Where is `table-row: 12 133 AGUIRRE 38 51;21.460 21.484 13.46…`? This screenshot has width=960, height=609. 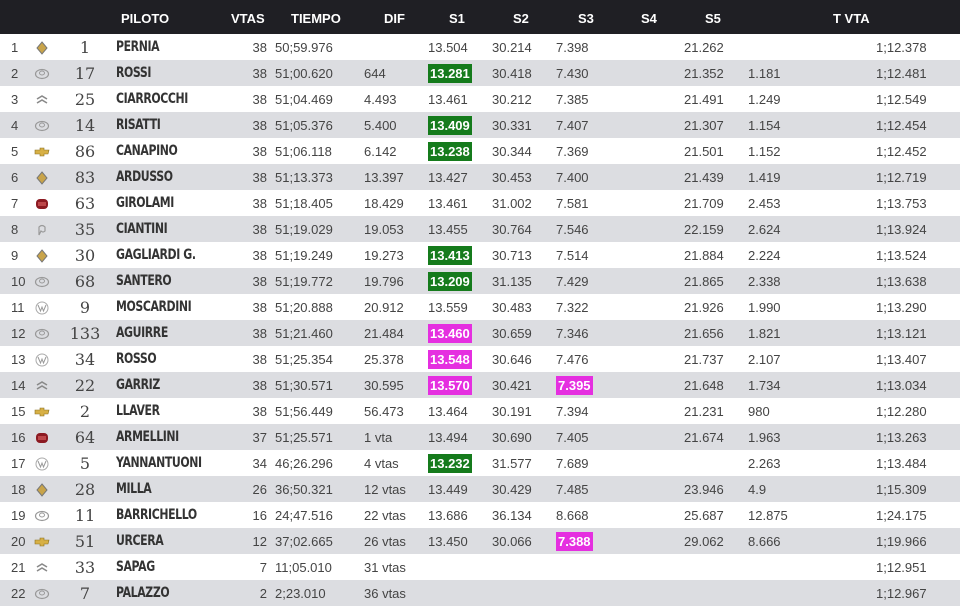 table-row: 12 133 AGUIRRE 38 51;21.460 21.484 13.46… is located at coordinates (480, 333).